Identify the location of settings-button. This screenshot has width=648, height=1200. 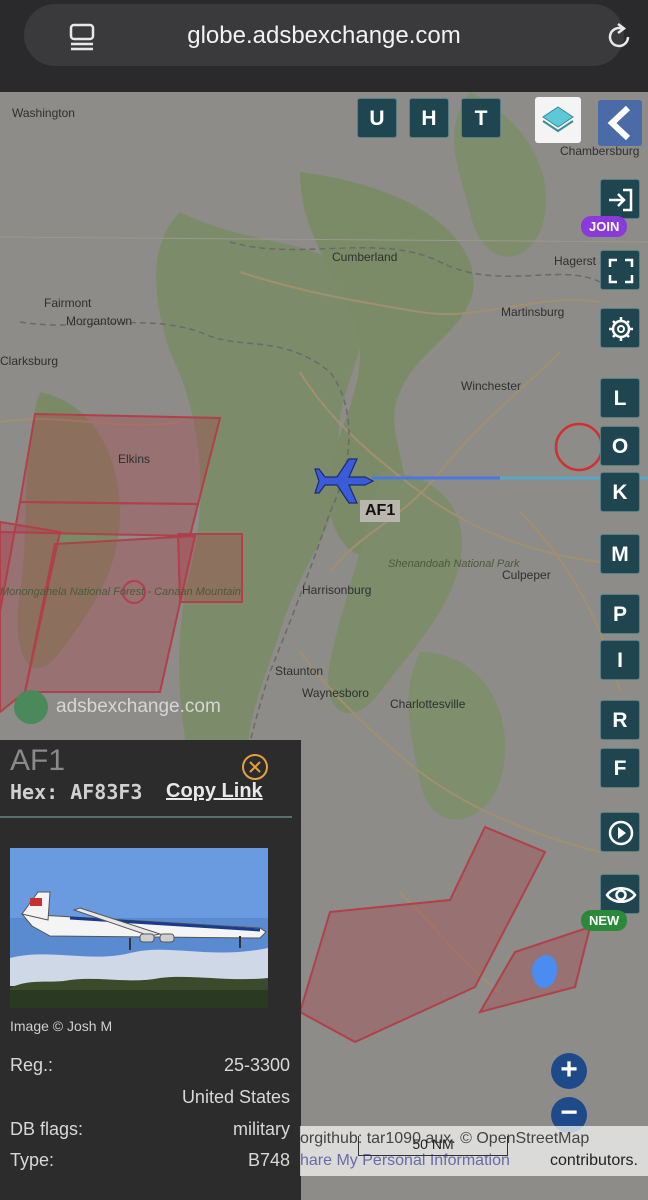
(620, 328).